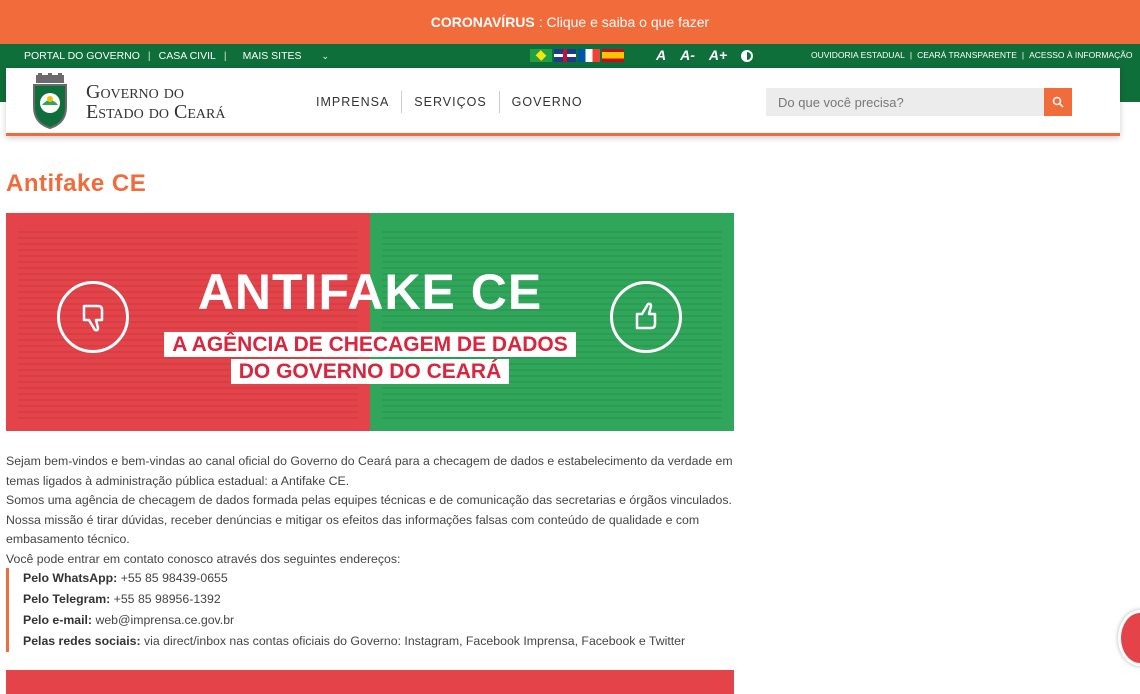  I want to click on nav-imprensa: IMPRENSA, so click(352, 102).